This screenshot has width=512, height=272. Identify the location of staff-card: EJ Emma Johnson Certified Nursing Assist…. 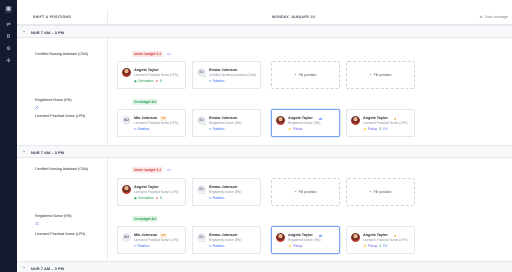
(226, 75).